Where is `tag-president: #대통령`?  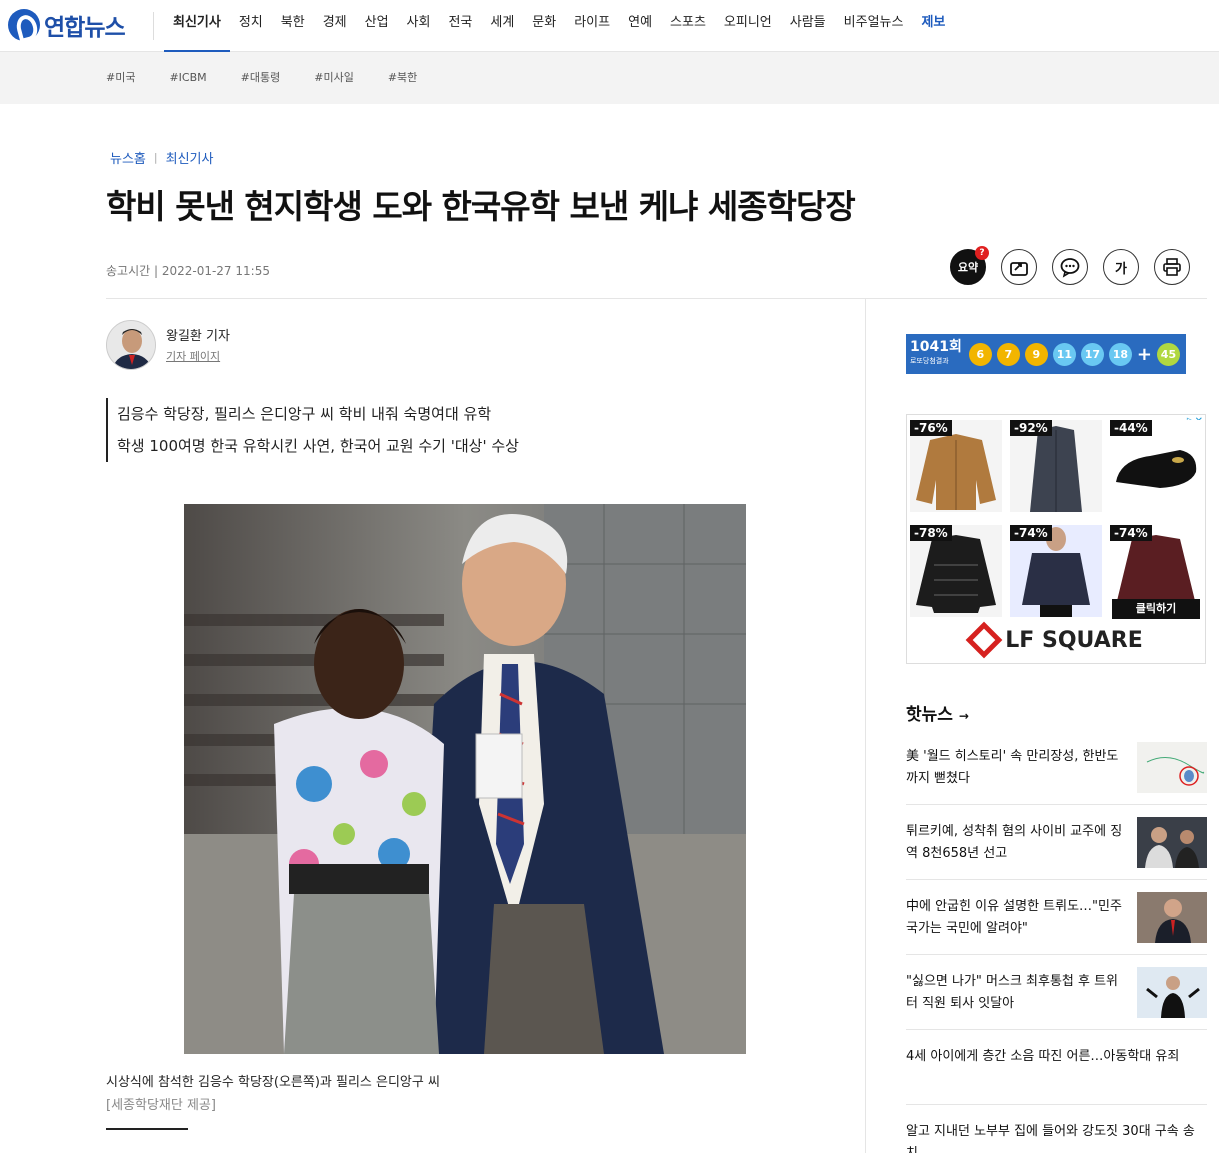
tag-president: #대통령 is located at coordinates (261, 78).